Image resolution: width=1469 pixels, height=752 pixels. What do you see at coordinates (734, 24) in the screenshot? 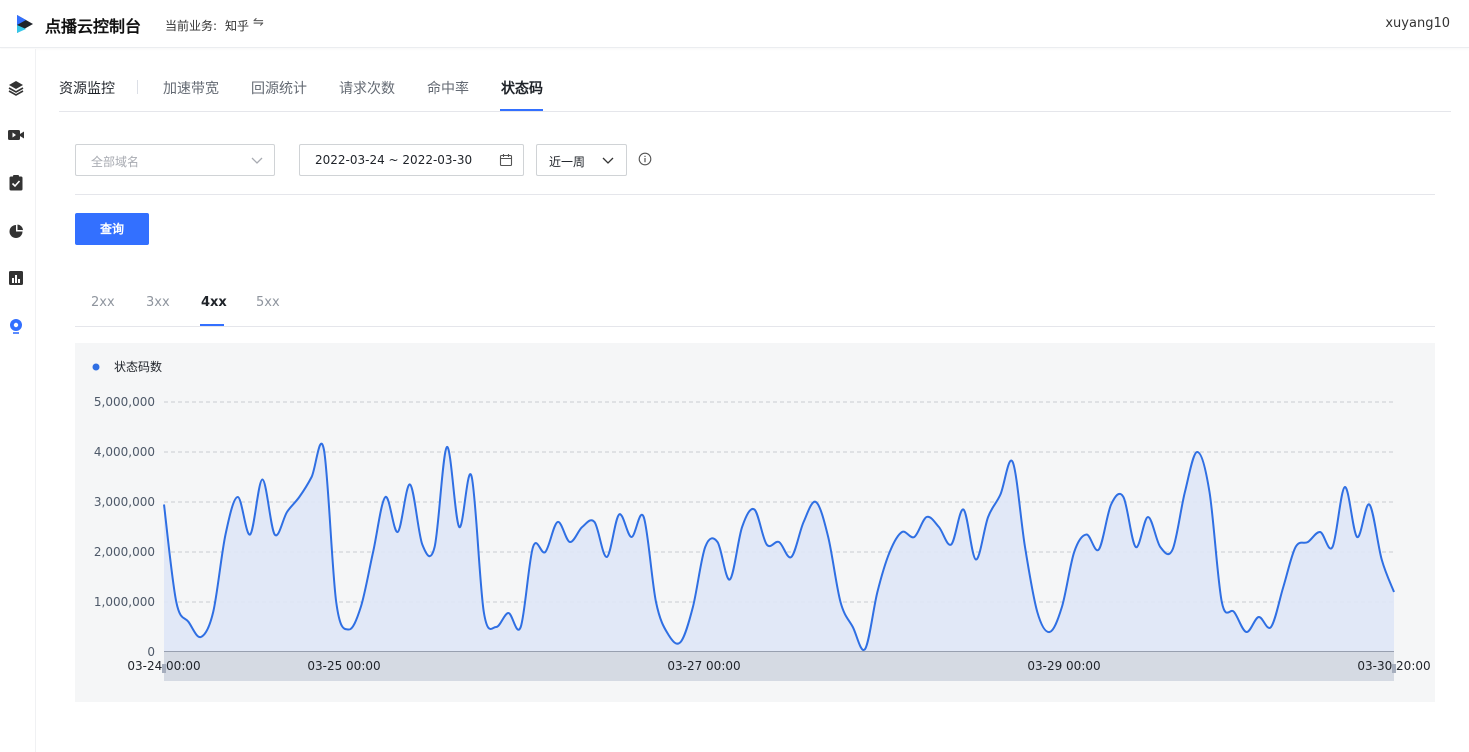
I see `top-bar: 点播云控制台 当前业务: 知乎 ⇋ xuyang10` at bounding box center [734, 24].